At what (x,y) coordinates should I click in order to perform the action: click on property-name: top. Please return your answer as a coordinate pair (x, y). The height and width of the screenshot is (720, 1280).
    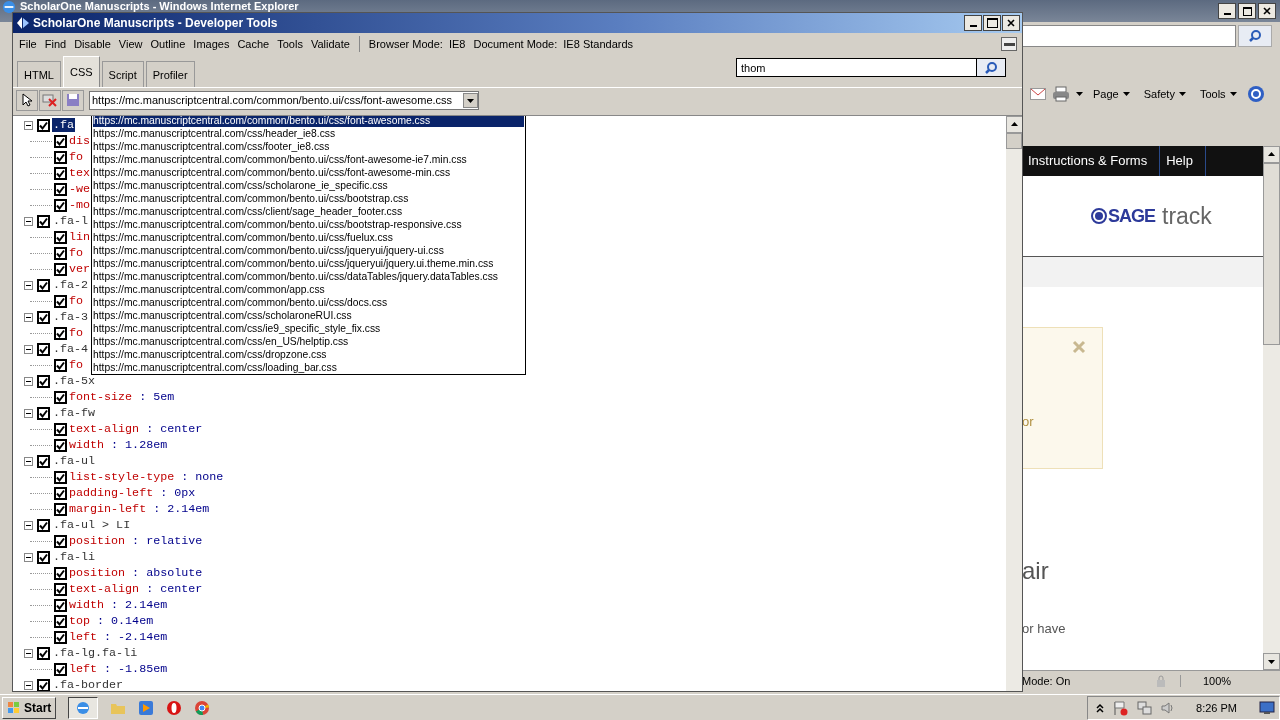
    Looking at the image, I should click on (80, 621).